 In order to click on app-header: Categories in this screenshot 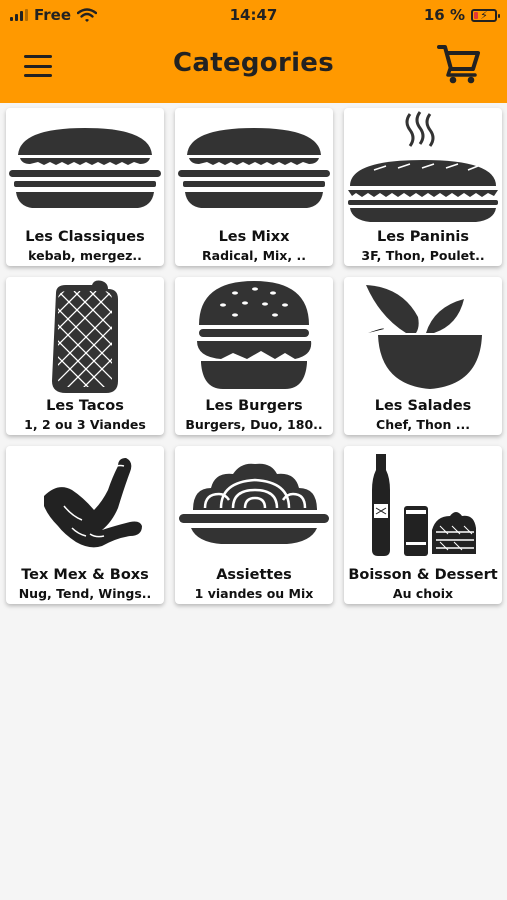, I will do `click(253, 66)`.